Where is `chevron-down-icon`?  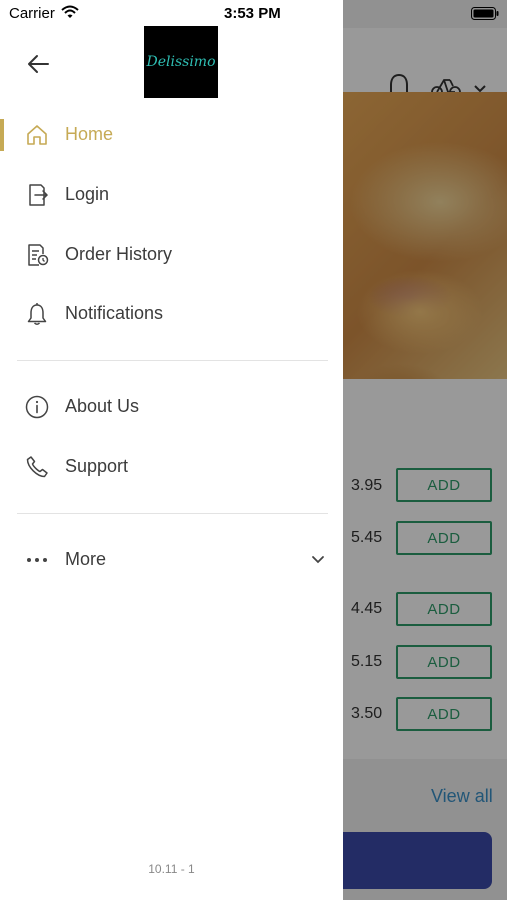
chevron-down-icon is located at coordinates (318, 559).